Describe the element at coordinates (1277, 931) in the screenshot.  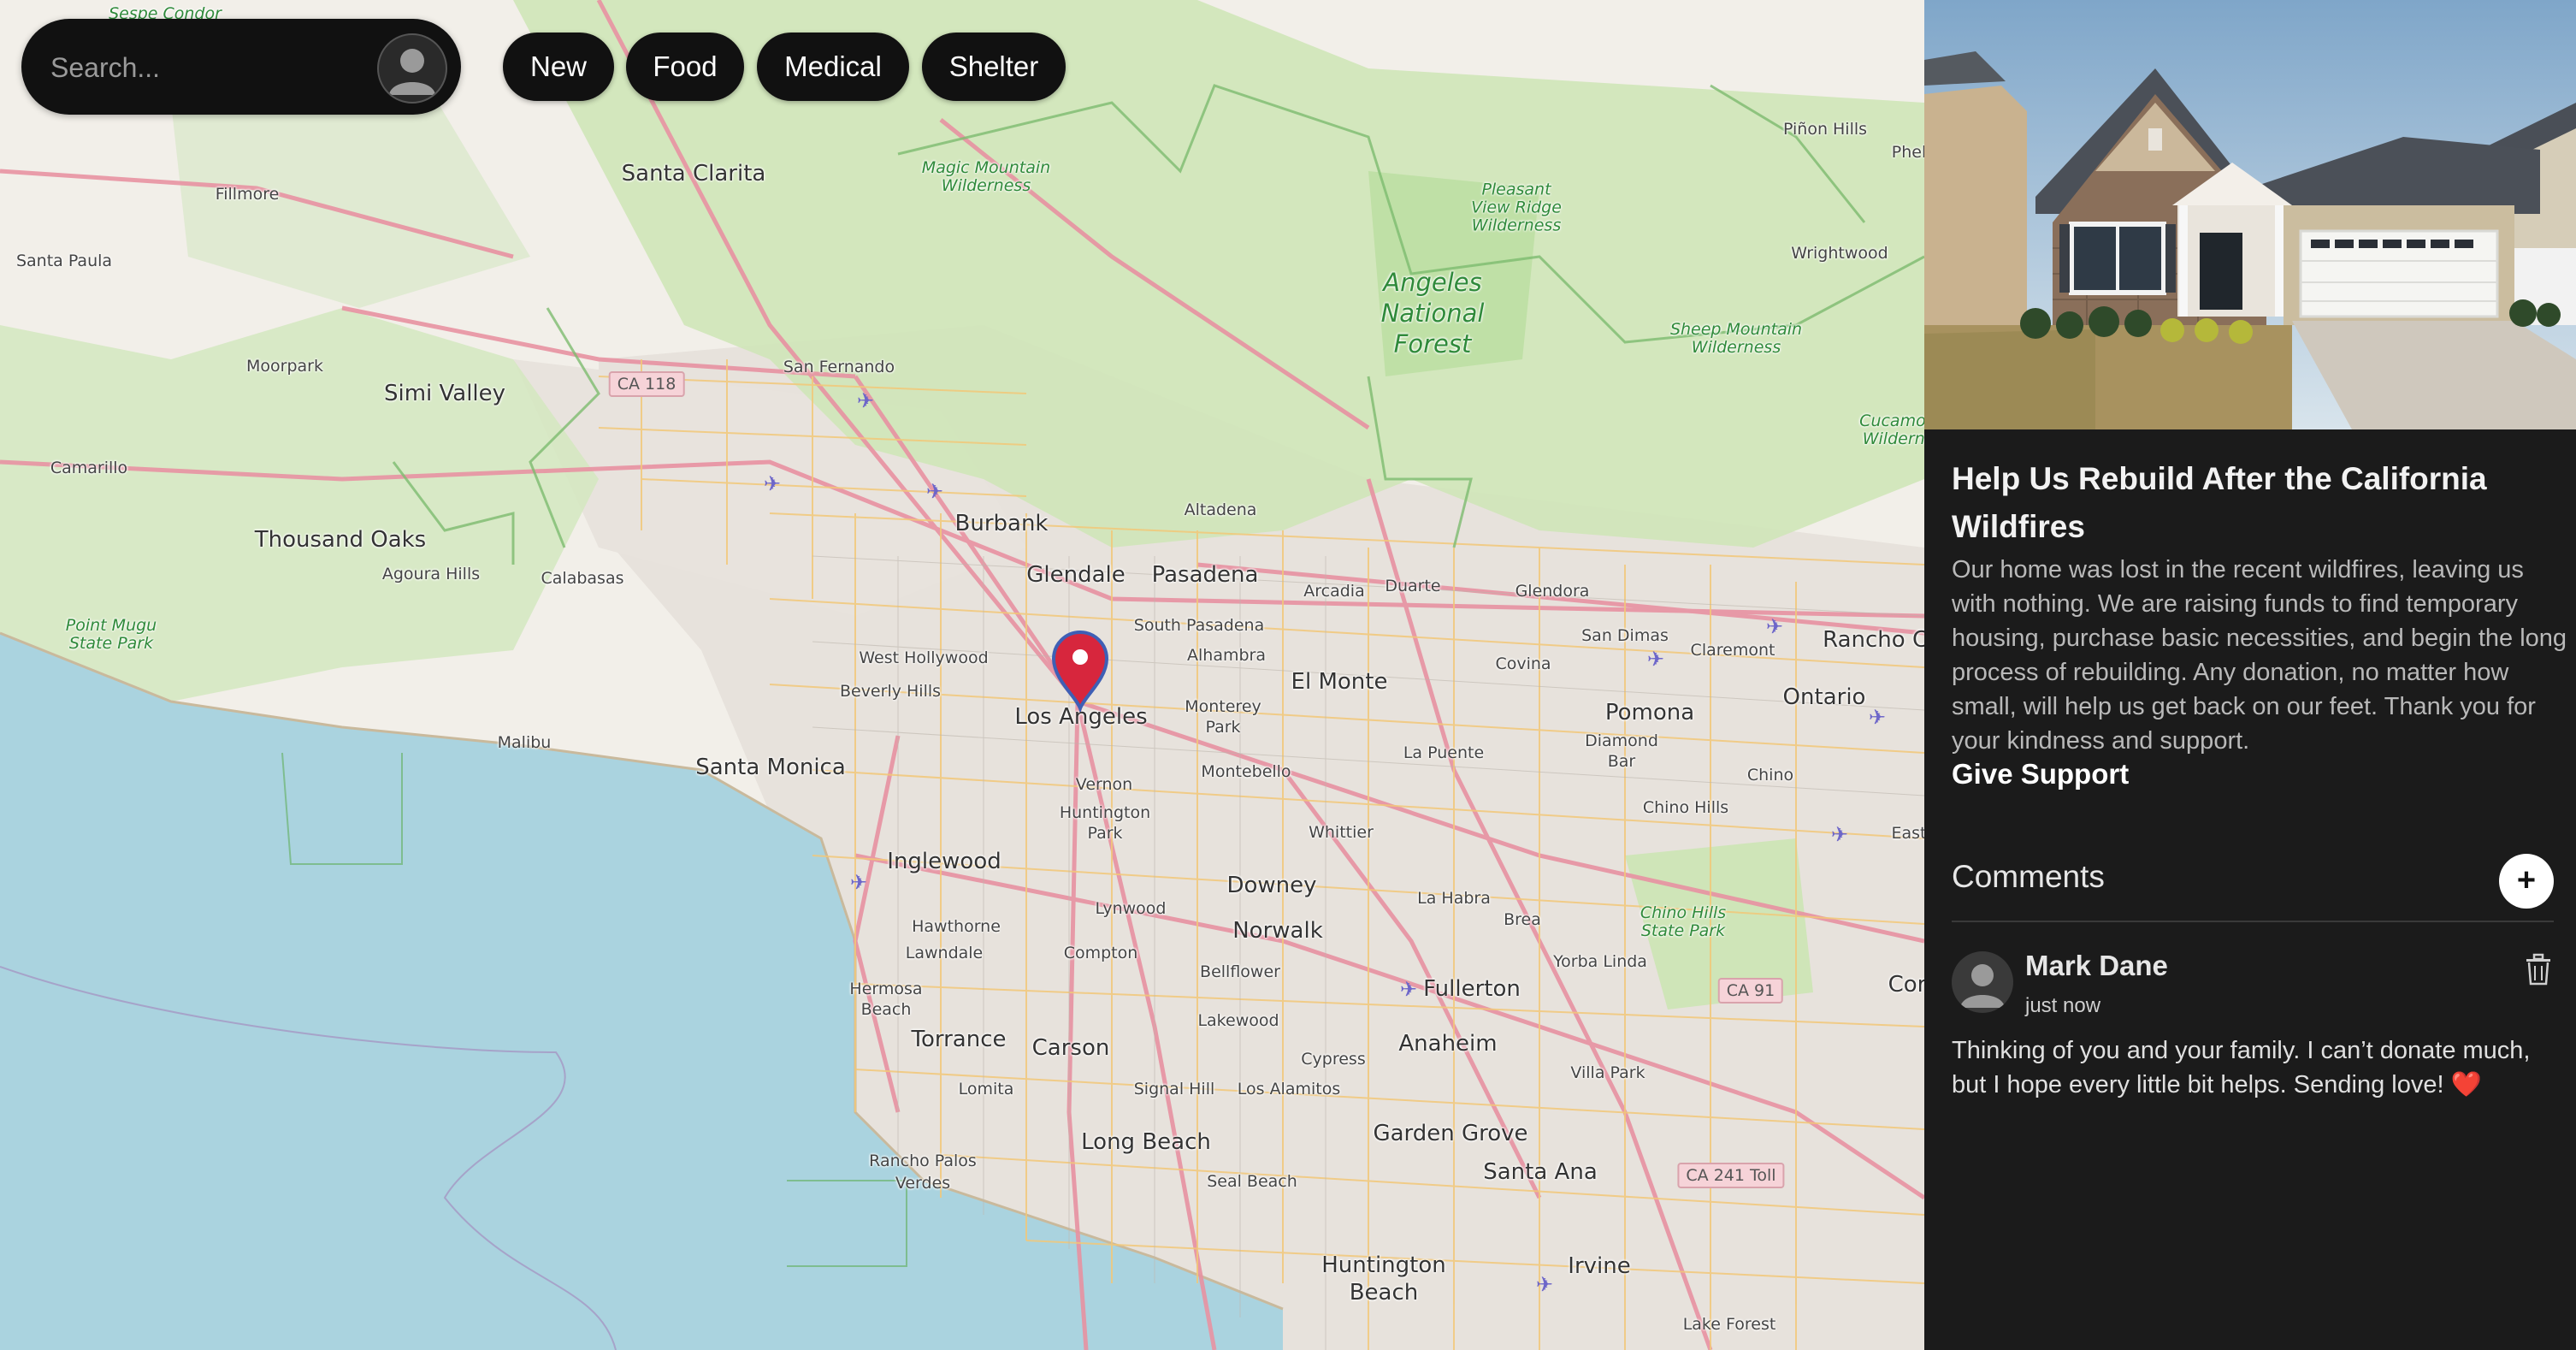
I see `place-label: Norwalk` at that location.